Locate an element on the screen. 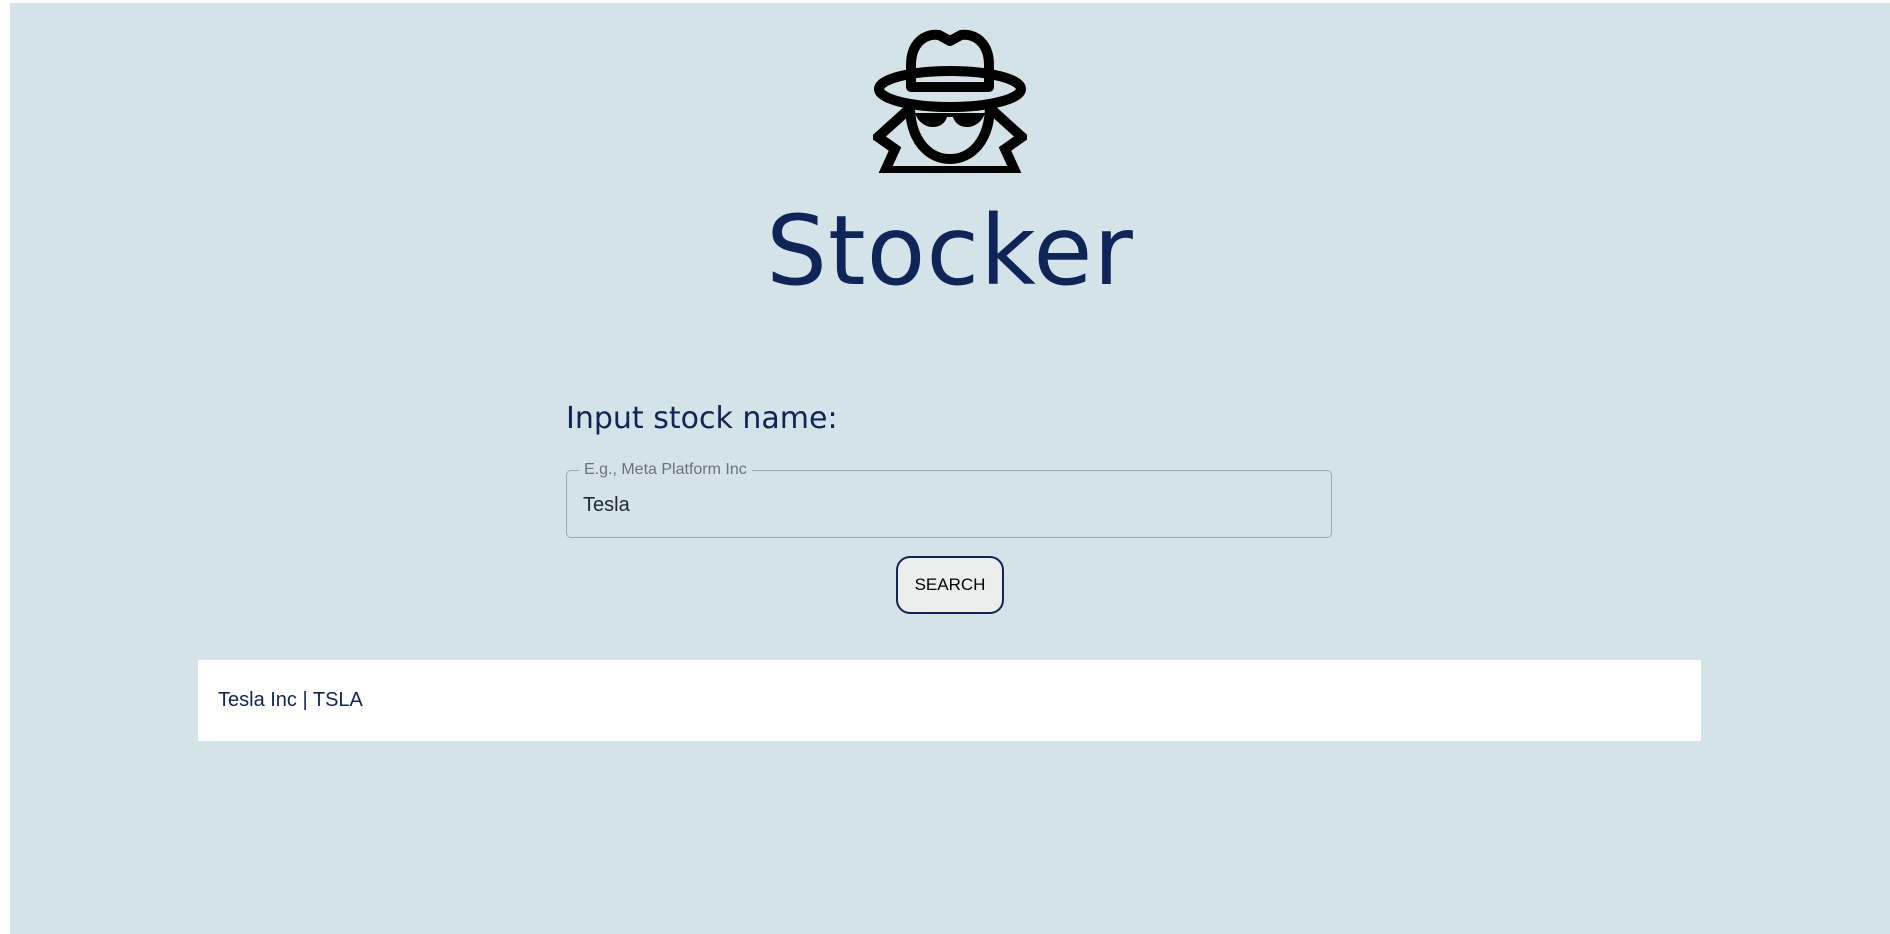 The image size is (1890, 934). stock-name-input is located at coordinates (943, 505).